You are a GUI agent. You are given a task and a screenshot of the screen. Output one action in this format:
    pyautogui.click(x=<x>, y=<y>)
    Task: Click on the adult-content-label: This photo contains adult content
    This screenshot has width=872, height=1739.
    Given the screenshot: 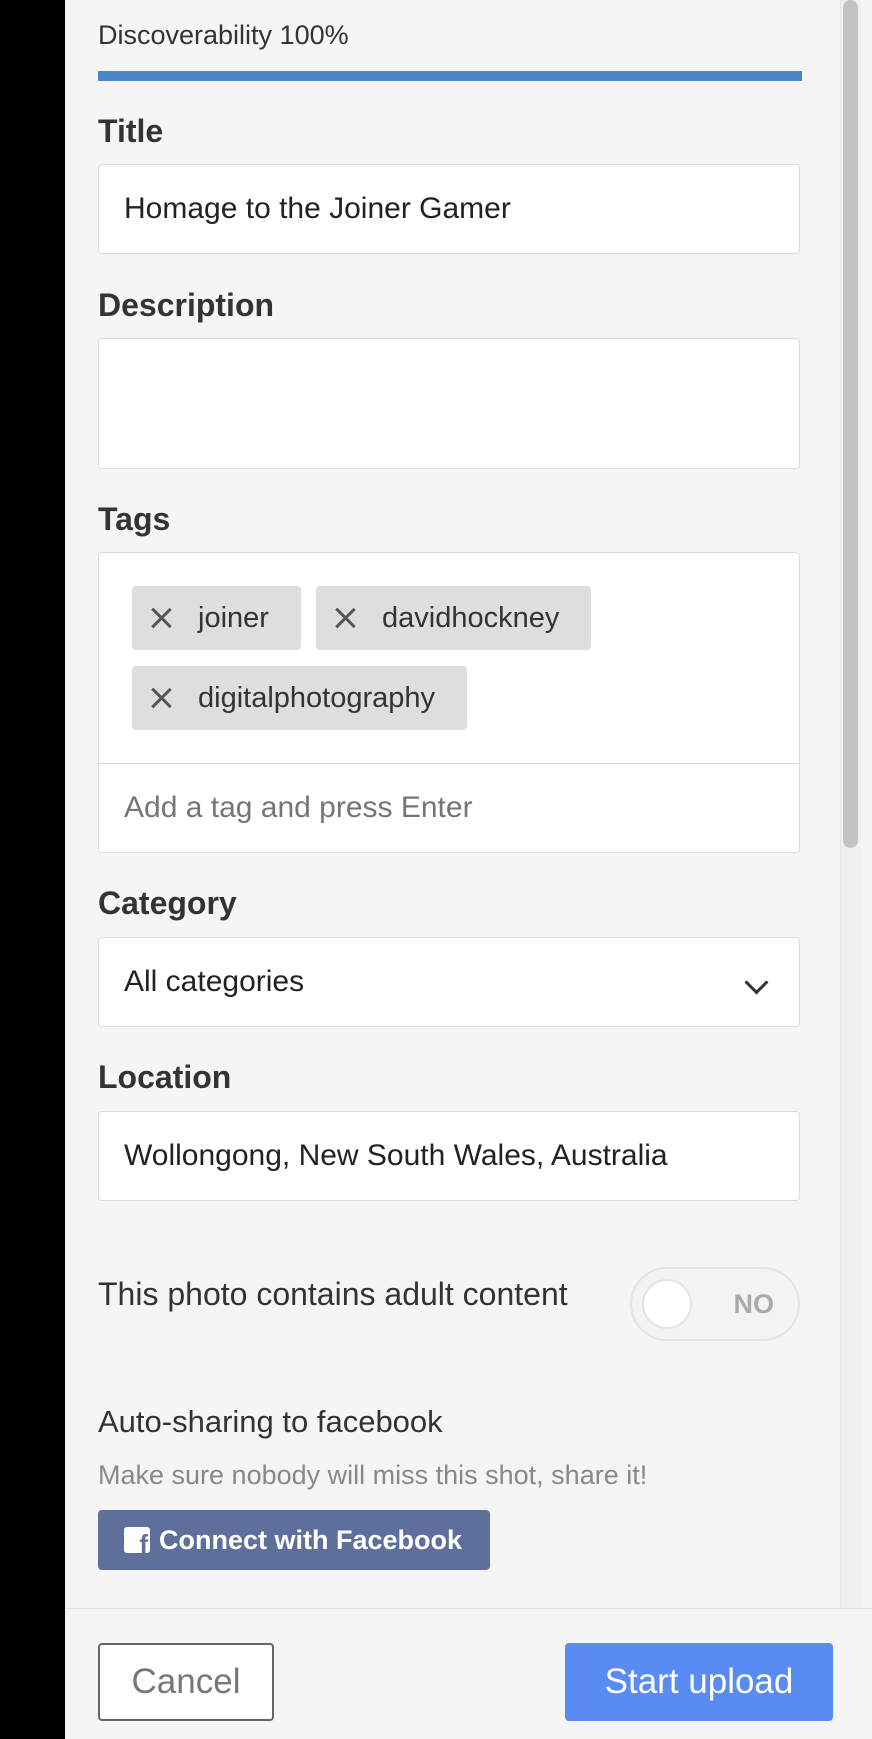 What is the action you would take?
    pyautogui.click(x=333, y=1294)
    